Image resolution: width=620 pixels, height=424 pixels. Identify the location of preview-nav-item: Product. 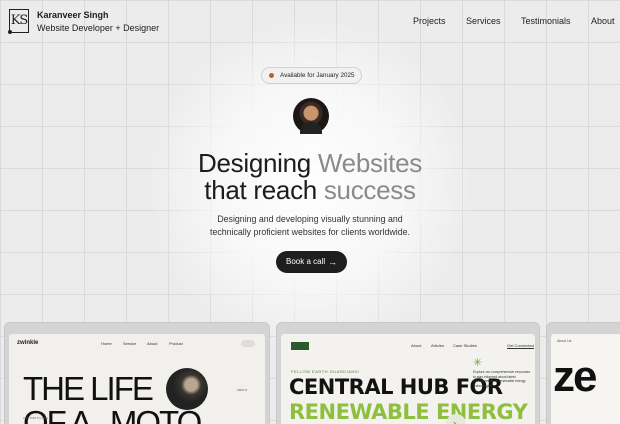
(176, 343).